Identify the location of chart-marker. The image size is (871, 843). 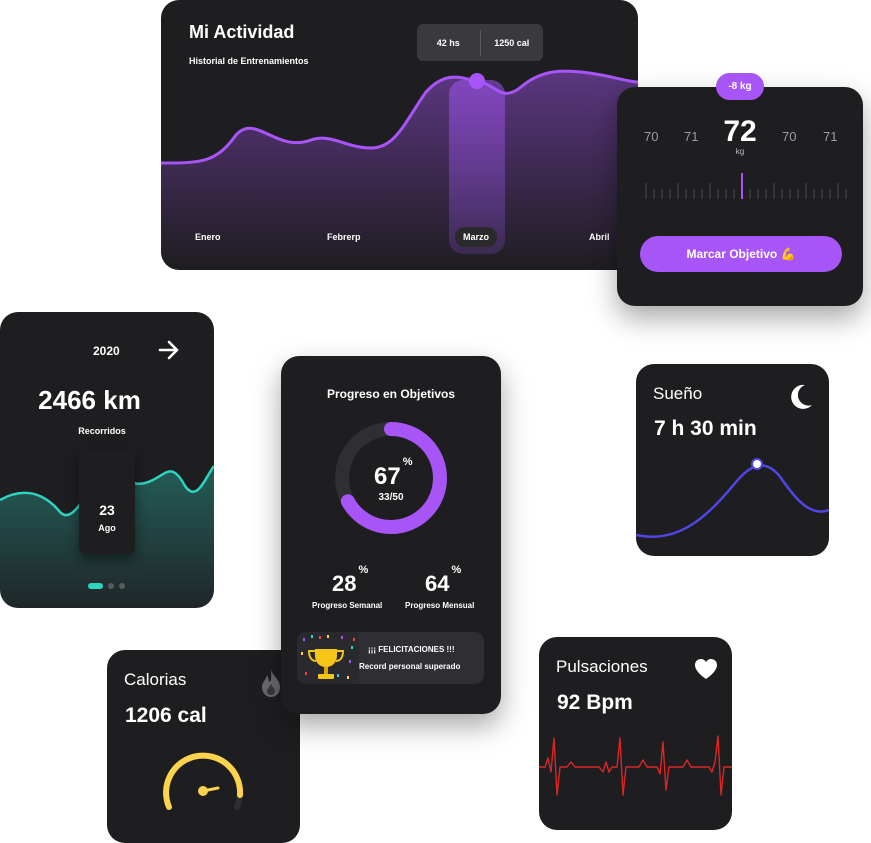
(477, 81).